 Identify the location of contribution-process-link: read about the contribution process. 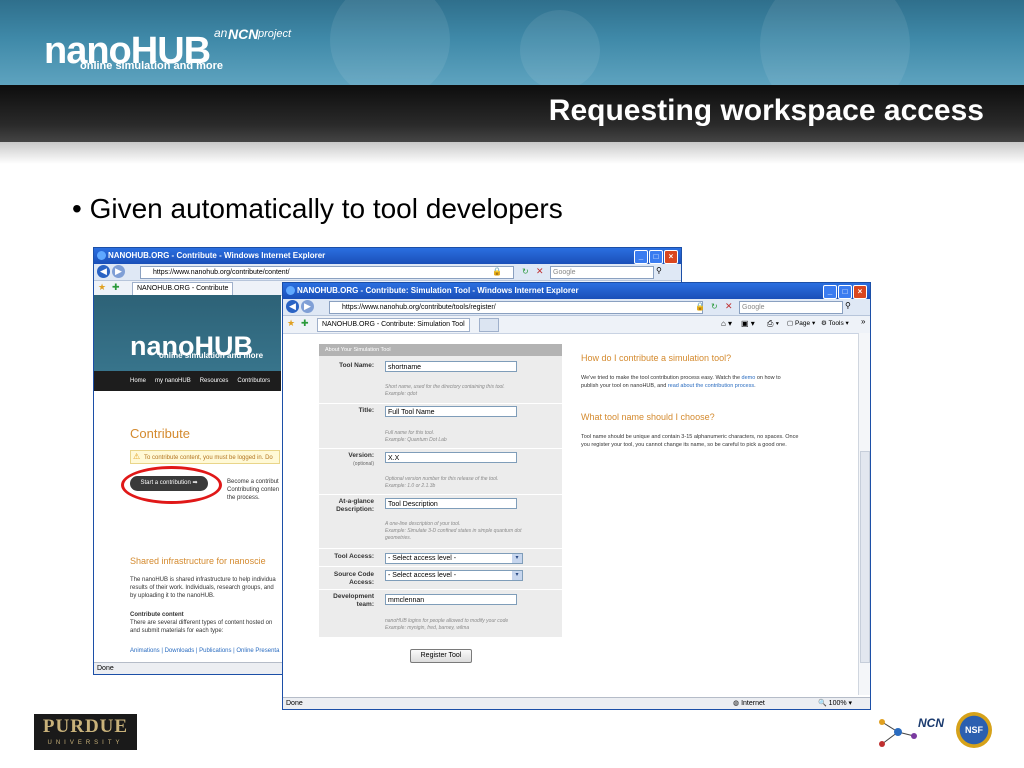
(711, 386).